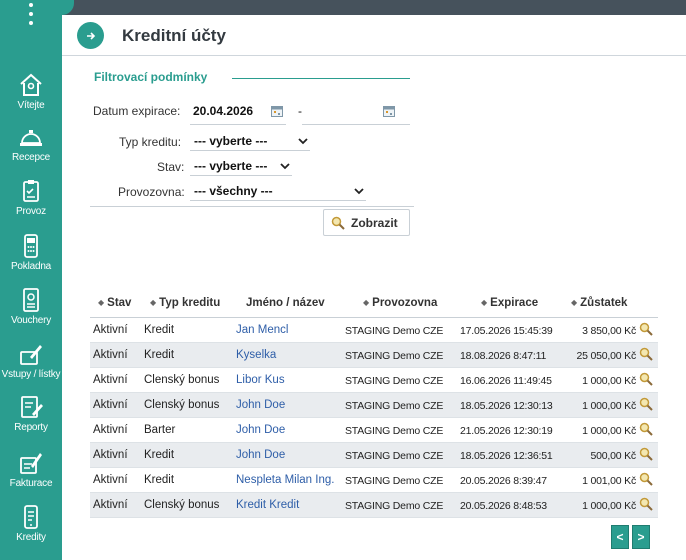 The image size is (686, 560). What do you see at coordinates (289, 355) in the screenshot?
I see `cell-jmeno: Kyselka` at bounding box center [289, 355].